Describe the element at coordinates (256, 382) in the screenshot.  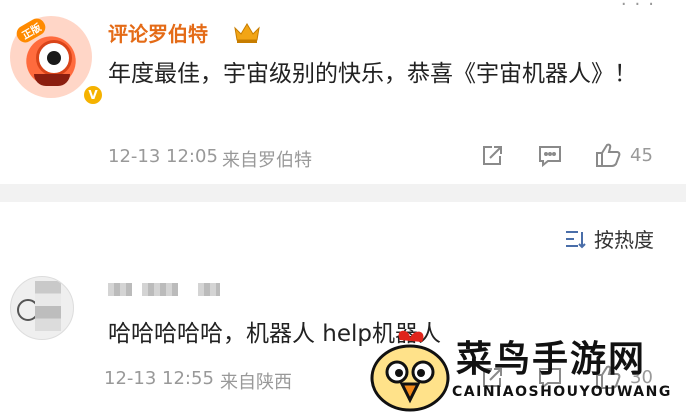
I see `comment-source: 来自陕西` at that location.